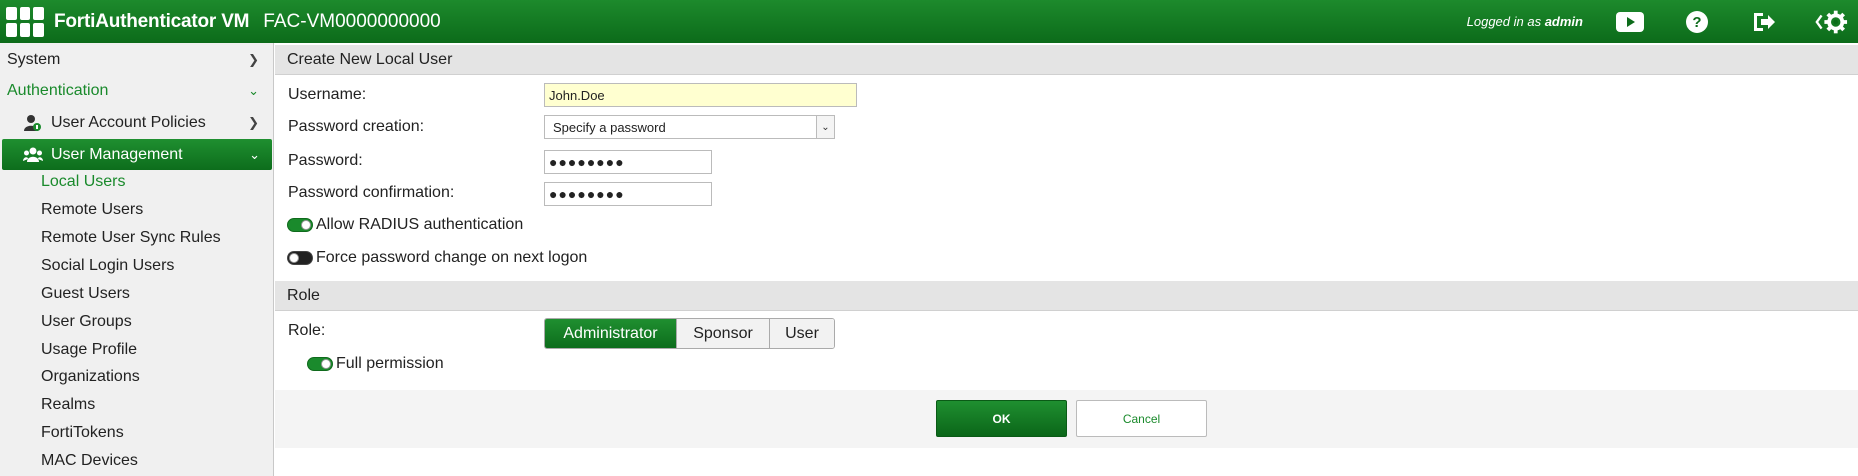 This screenshot has height=476, width=1858. I want to click on sidebar-subitem-fortitokens: FortiTokens, so click(136, 433).